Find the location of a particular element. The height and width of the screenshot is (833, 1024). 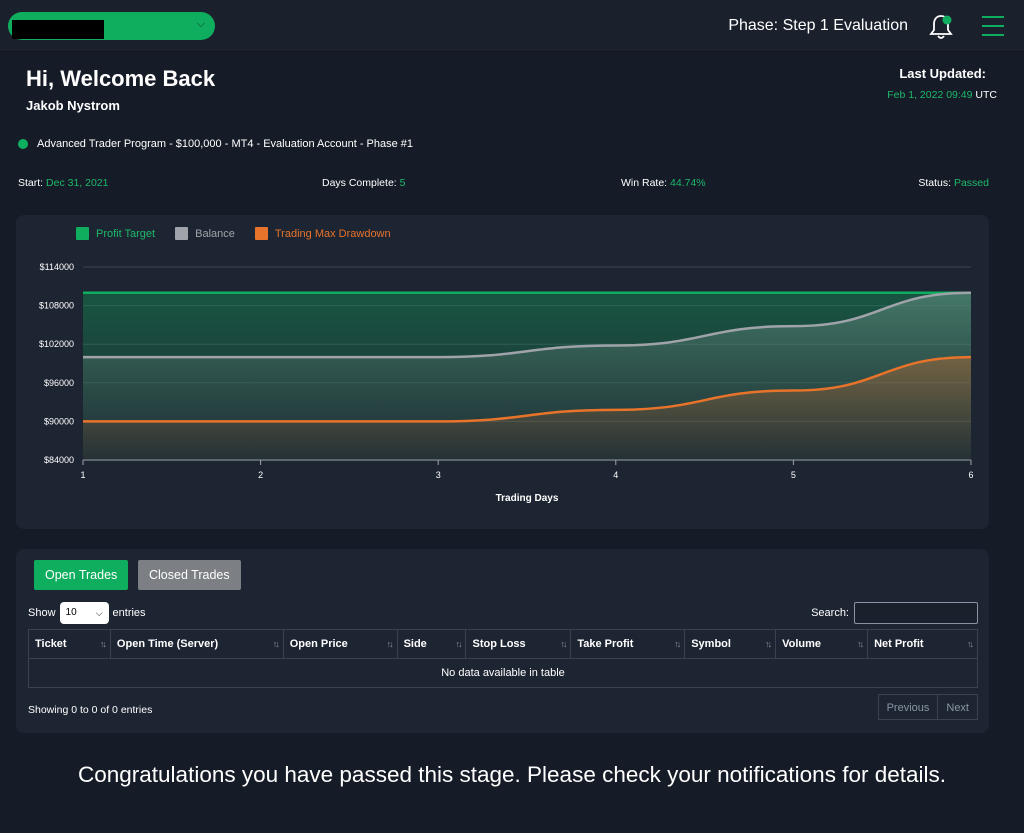

stat-days-label: Days Complete: is located at coordinates (359, 183).